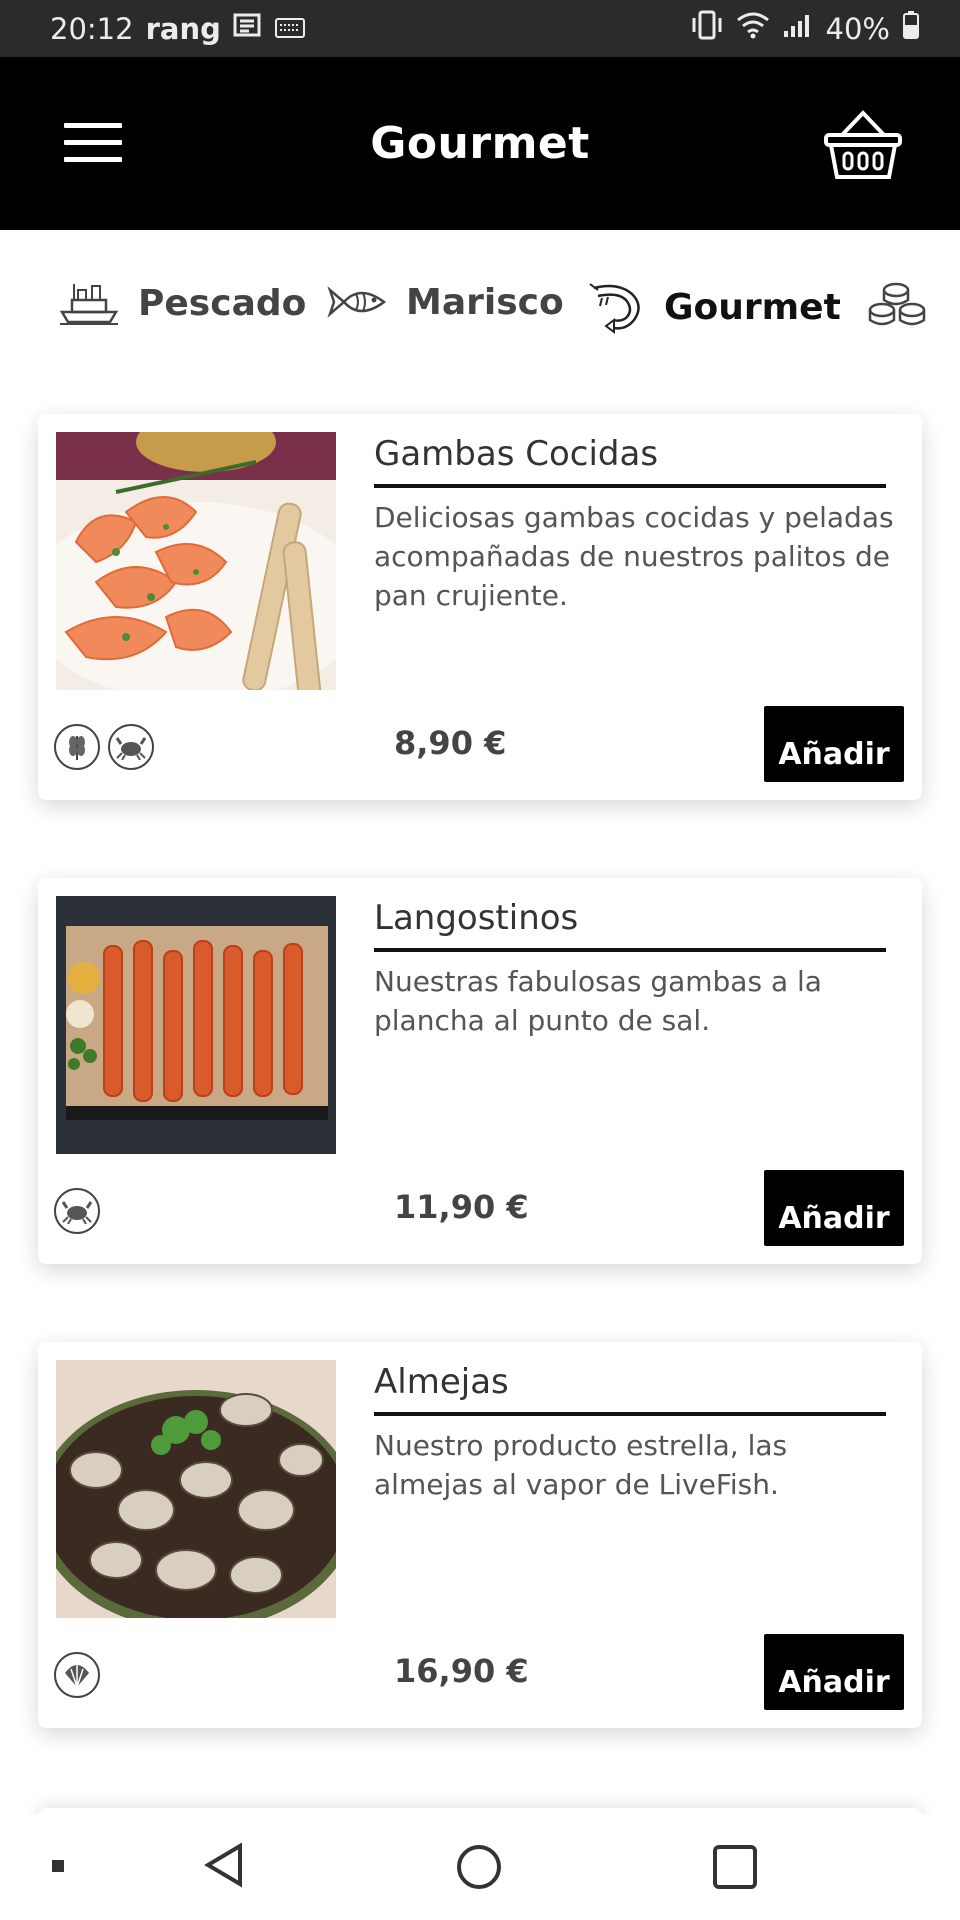 Image resolution: width=960 pixels, height=1920 pixels. I want to click on system-nav-bar, so click(480, 1867).